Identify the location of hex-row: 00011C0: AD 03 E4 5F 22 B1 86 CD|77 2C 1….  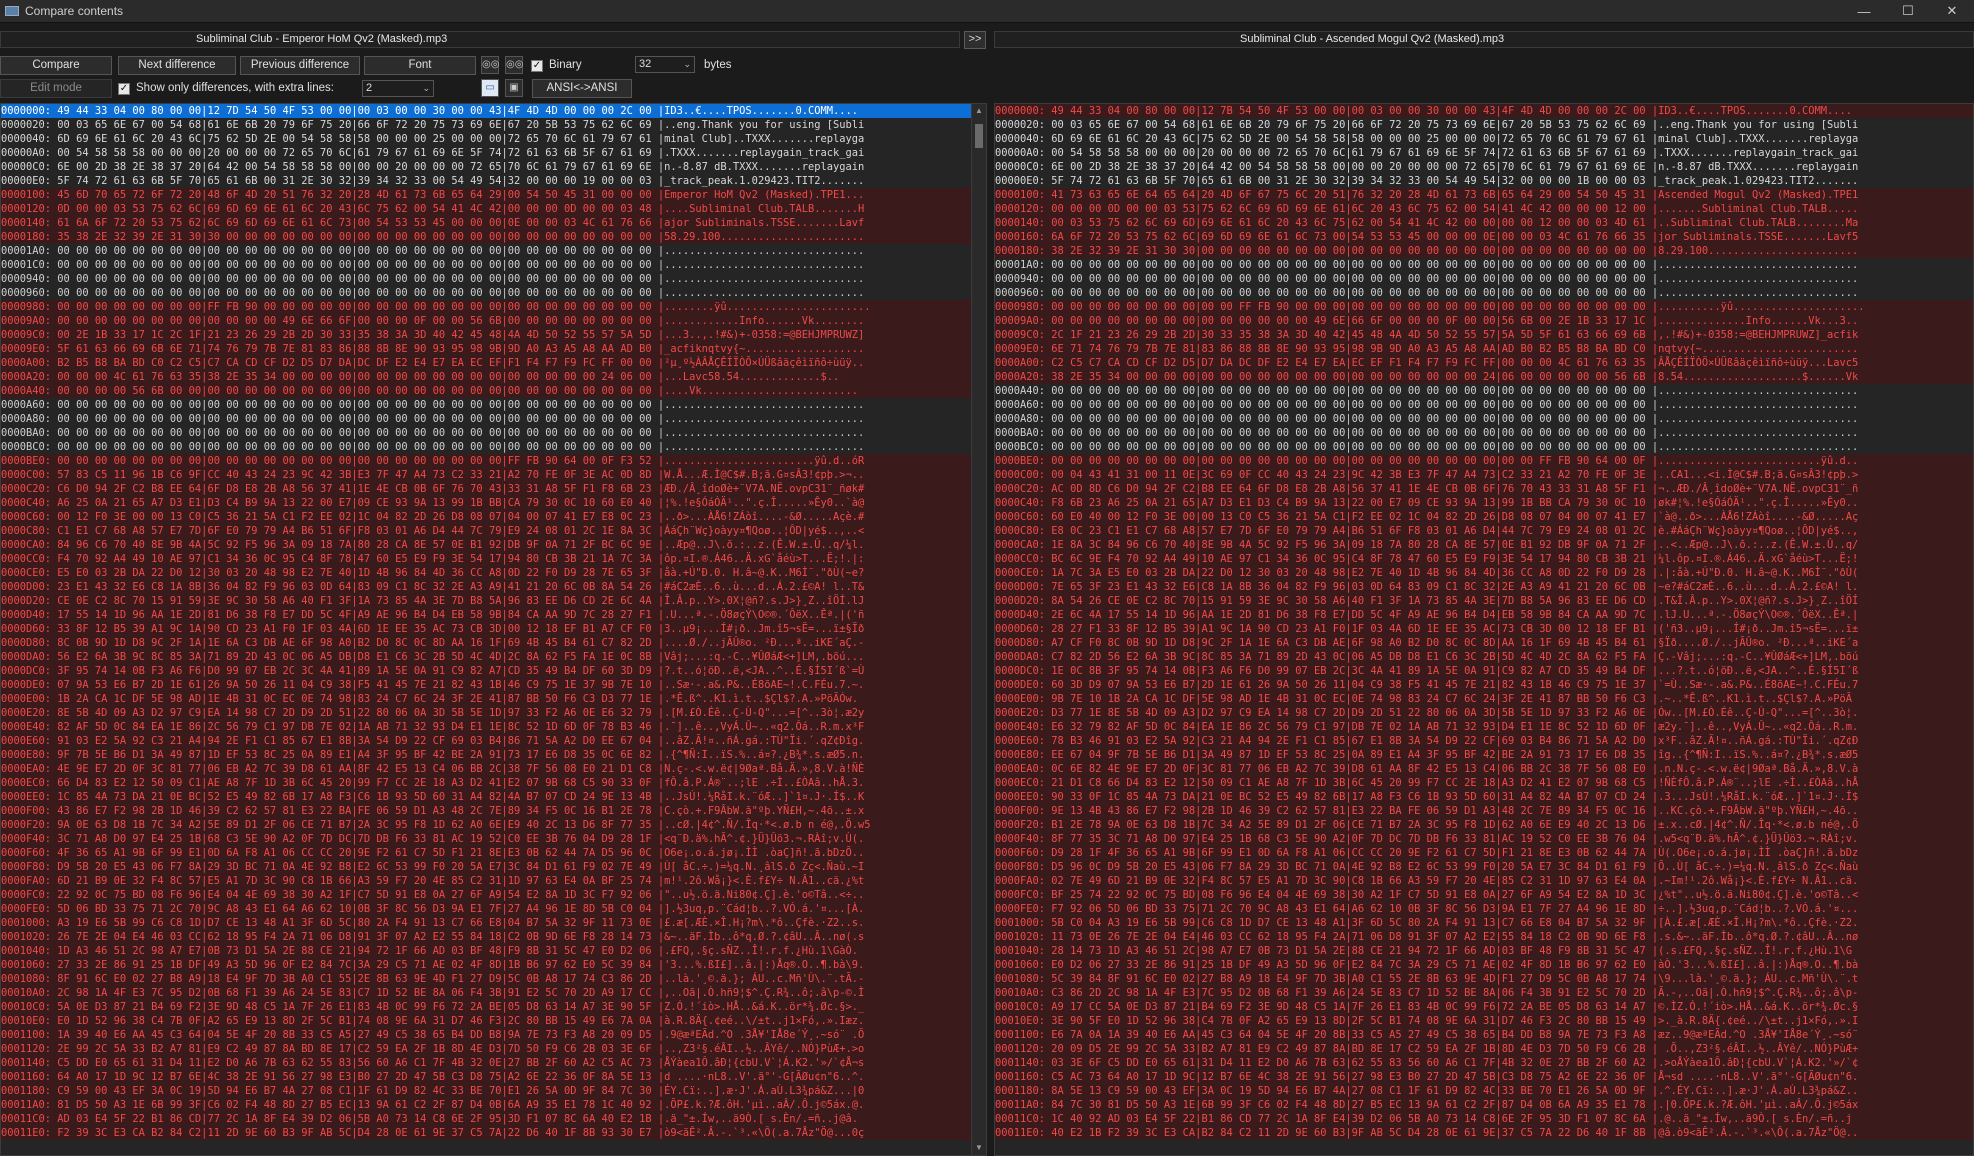
(493, 1119).